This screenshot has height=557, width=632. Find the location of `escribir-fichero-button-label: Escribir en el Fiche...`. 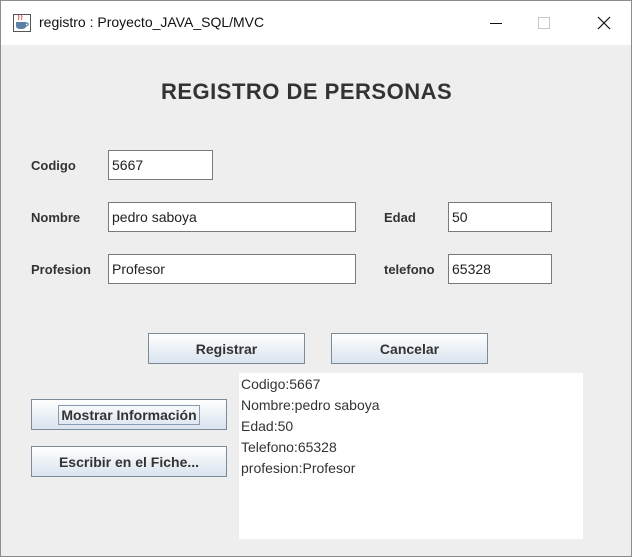

escribir-fichero-button-label: Escribir en el Fiche... is located at coordinates (129, 461).